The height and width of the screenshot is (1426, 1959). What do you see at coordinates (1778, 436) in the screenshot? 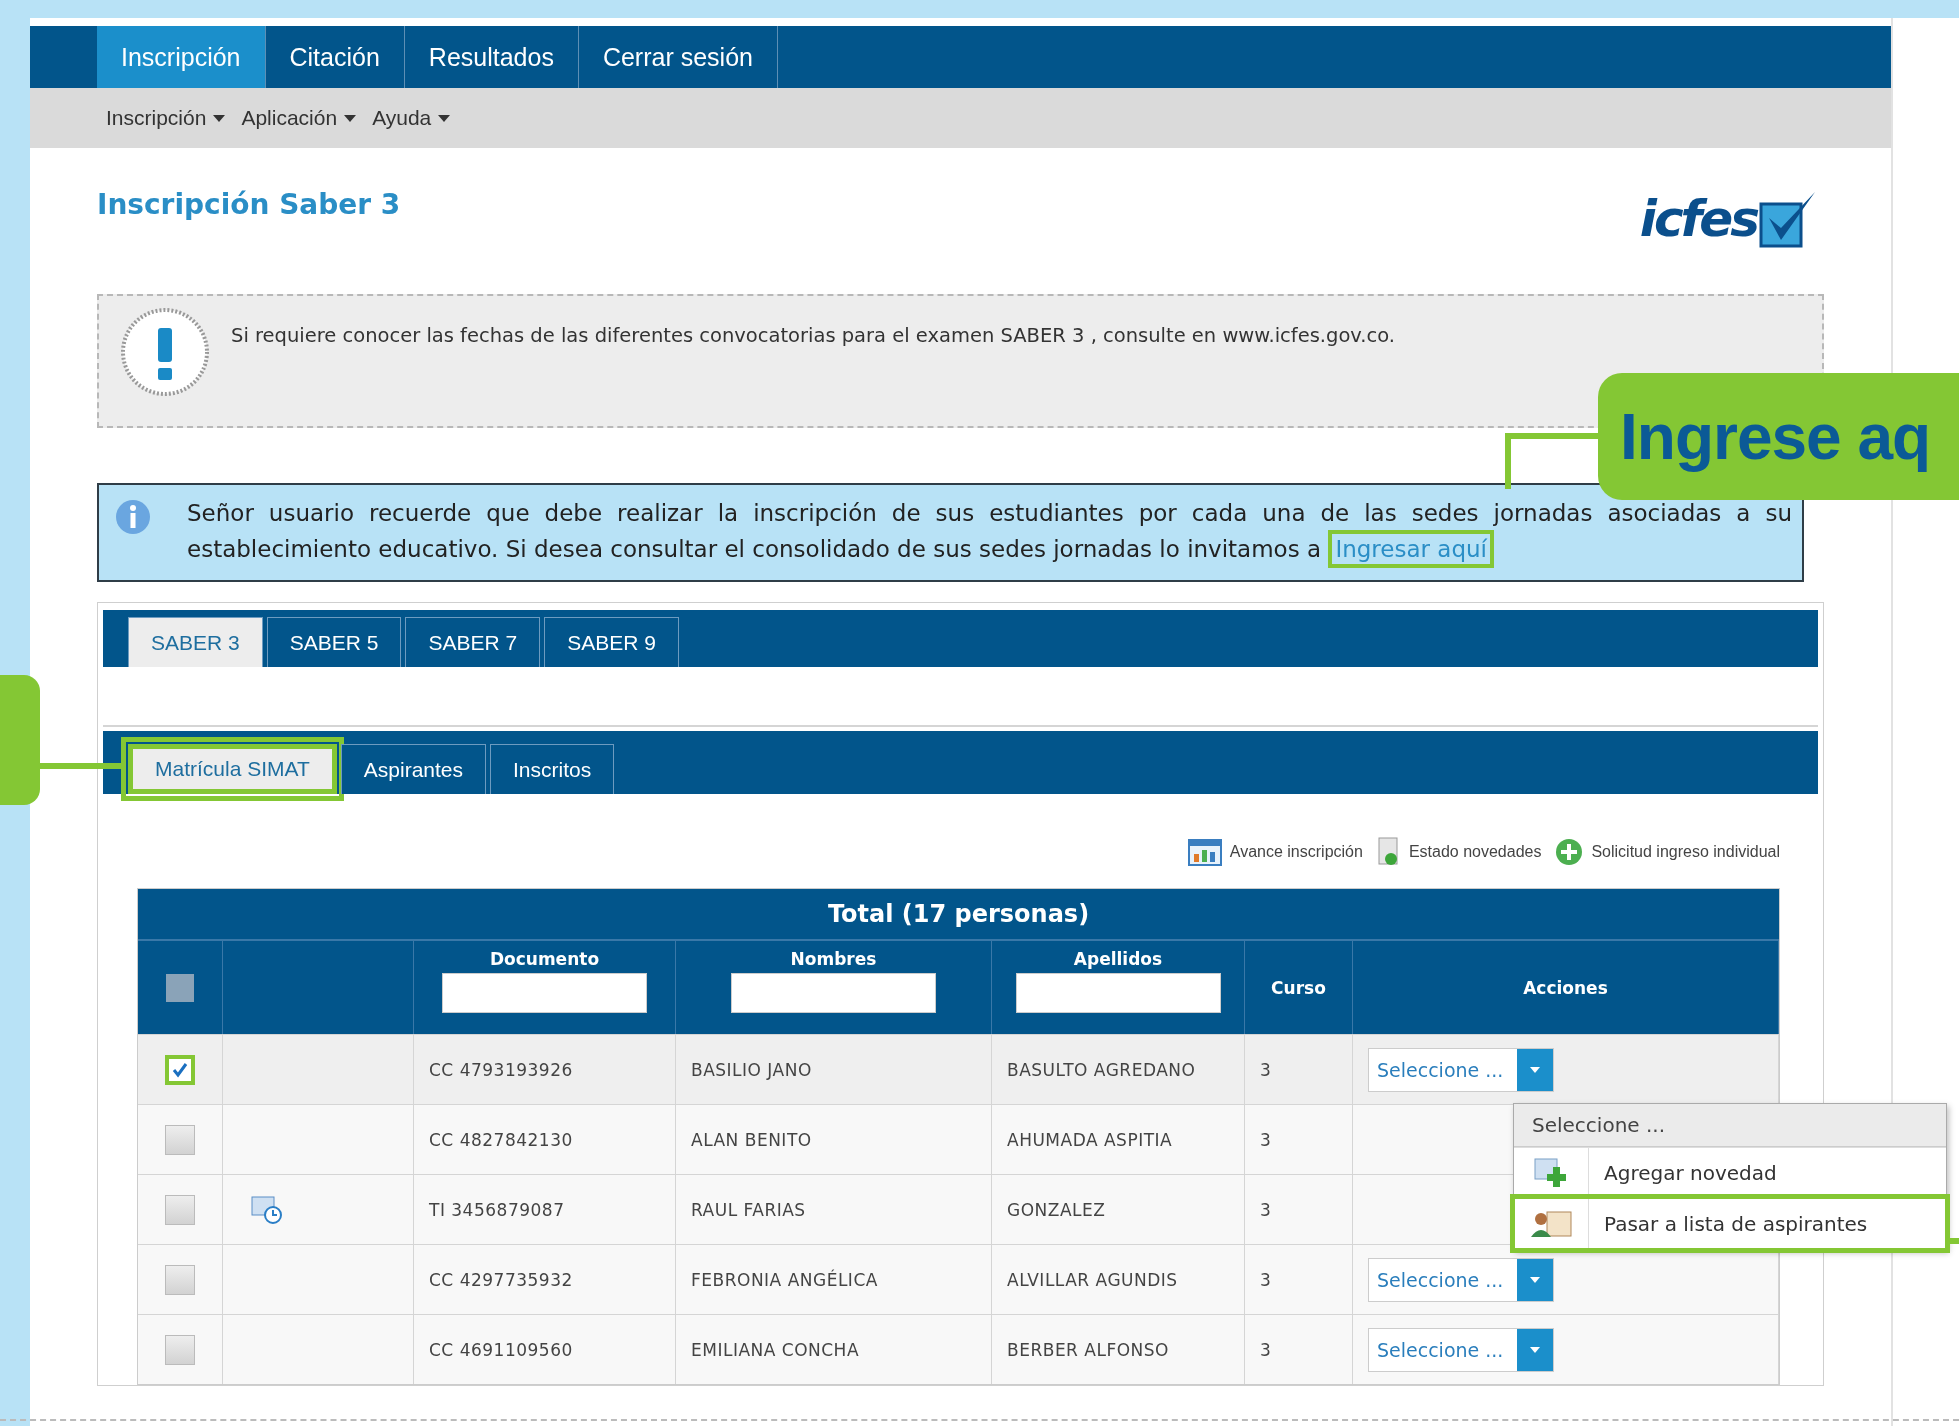
I see `callout-label: Ingrese aq` at bounding box center [1778, 436].